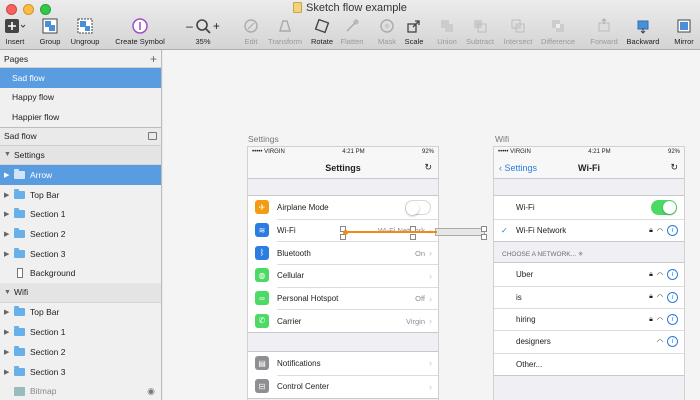 The image size is (700, 400). Describe the element at coordinates (80, 155) in the screenshot. I see `layer-group-settings: ▼ Settings` at that location.